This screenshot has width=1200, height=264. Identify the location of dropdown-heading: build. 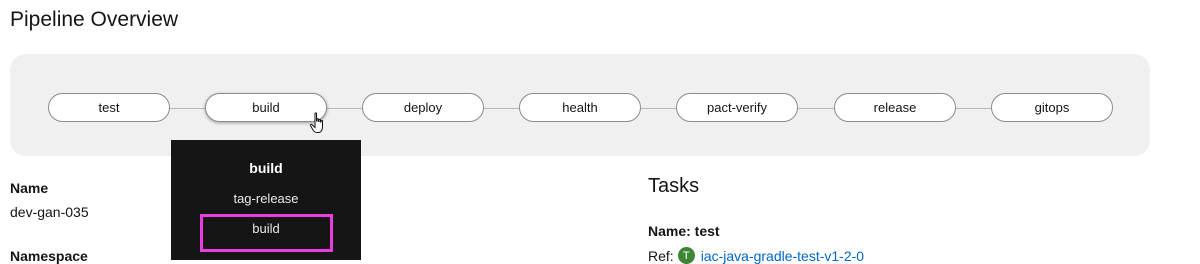
(266, 168).